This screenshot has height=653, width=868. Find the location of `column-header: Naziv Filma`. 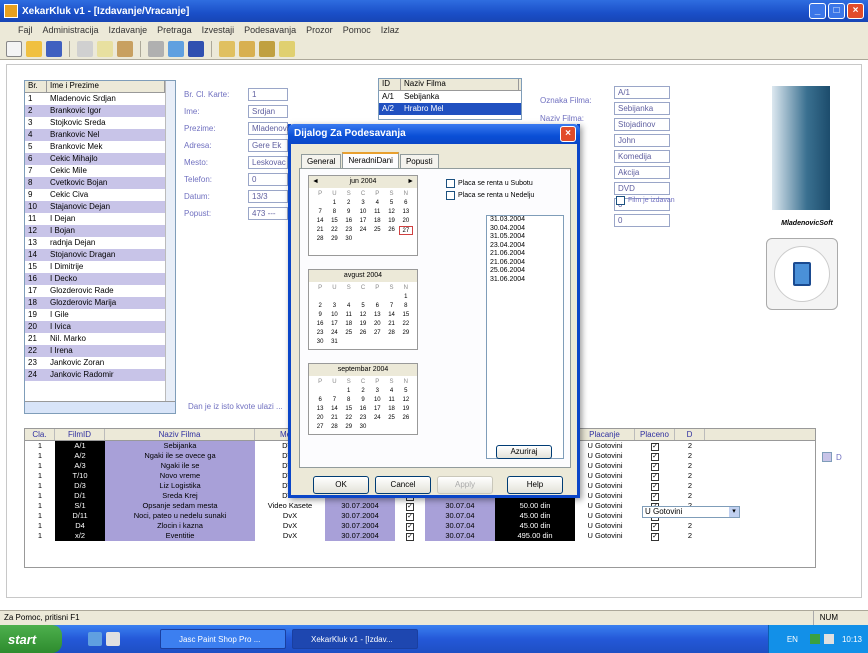

column-header: Naziv Filma is located at coordinates (180, 434).